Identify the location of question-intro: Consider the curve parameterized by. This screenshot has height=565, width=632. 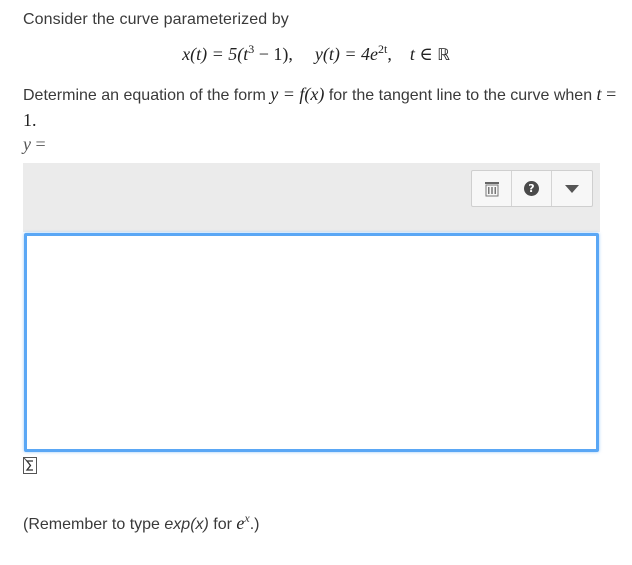
(156, 19).